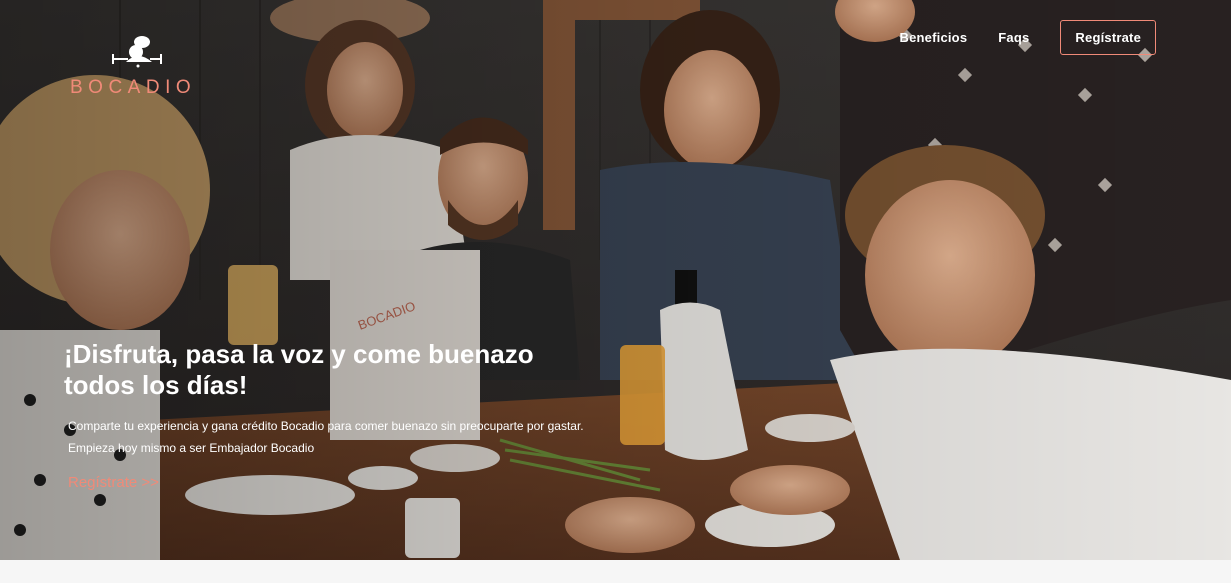 The image size is (1231, 583). I want to click on top-nav: Beneficios Faqs Regístrate, so click(1028, 37).